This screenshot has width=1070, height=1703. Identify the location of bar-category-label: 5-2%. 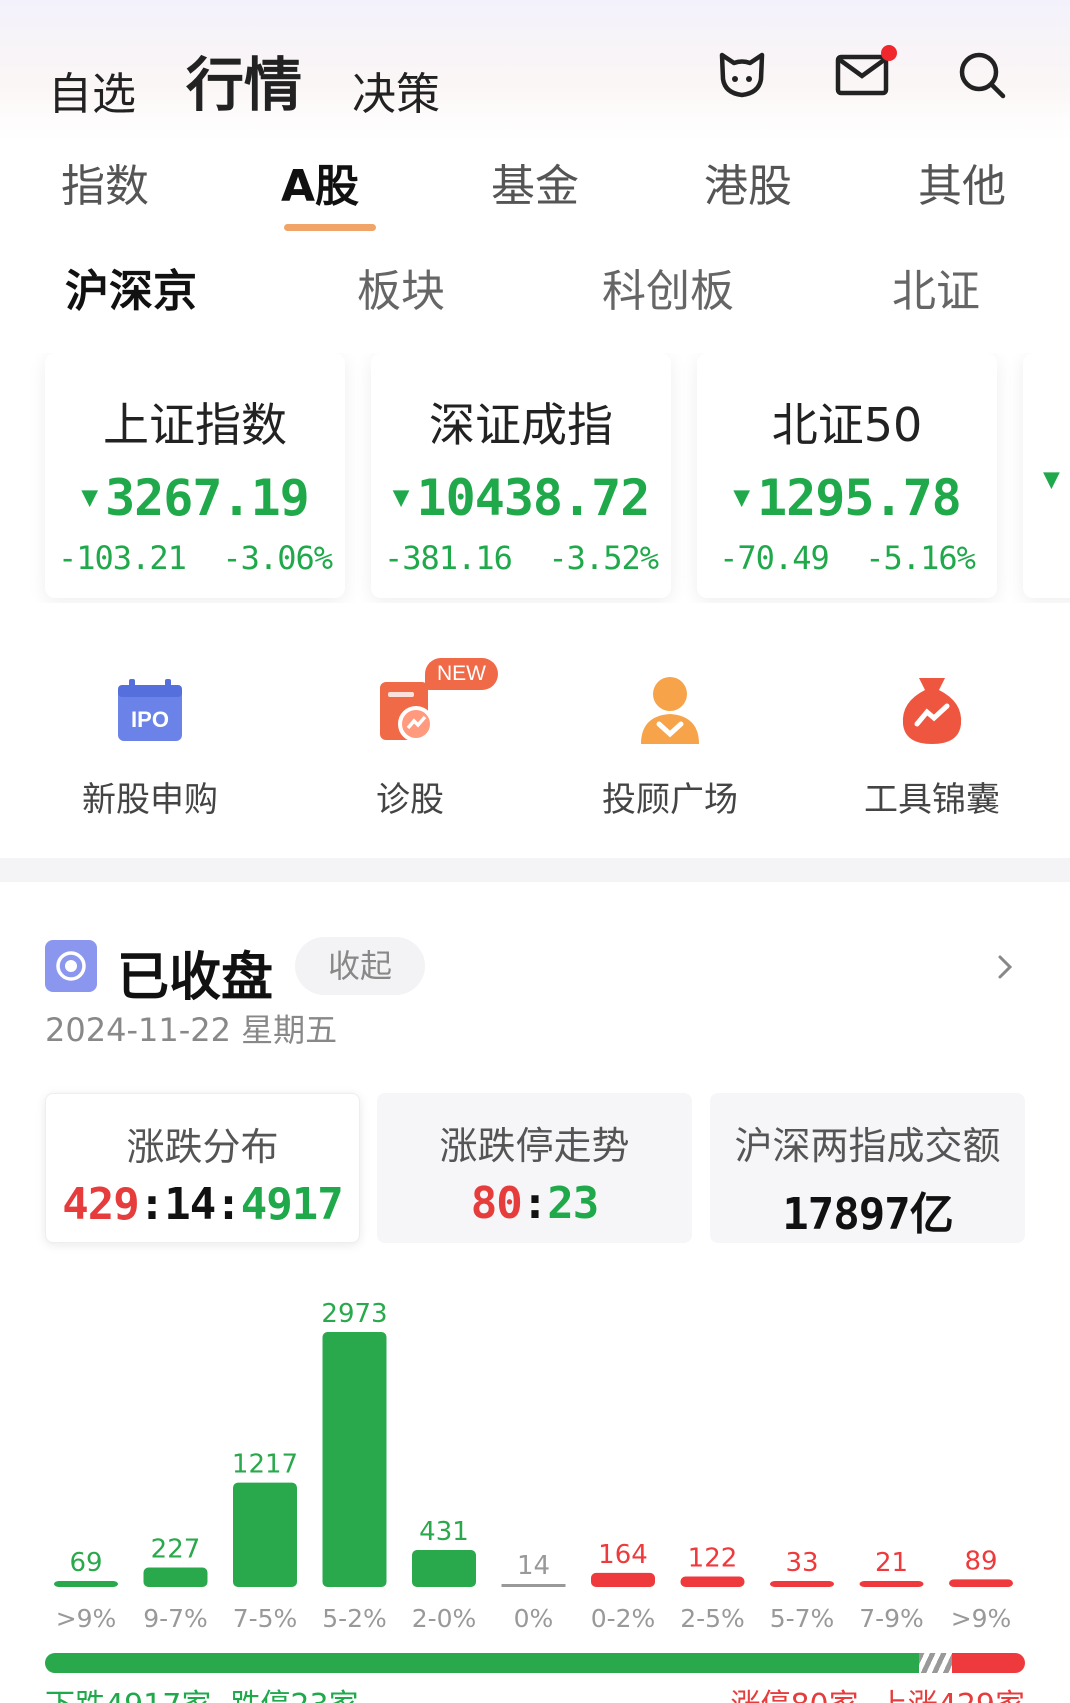
(354, 1618).